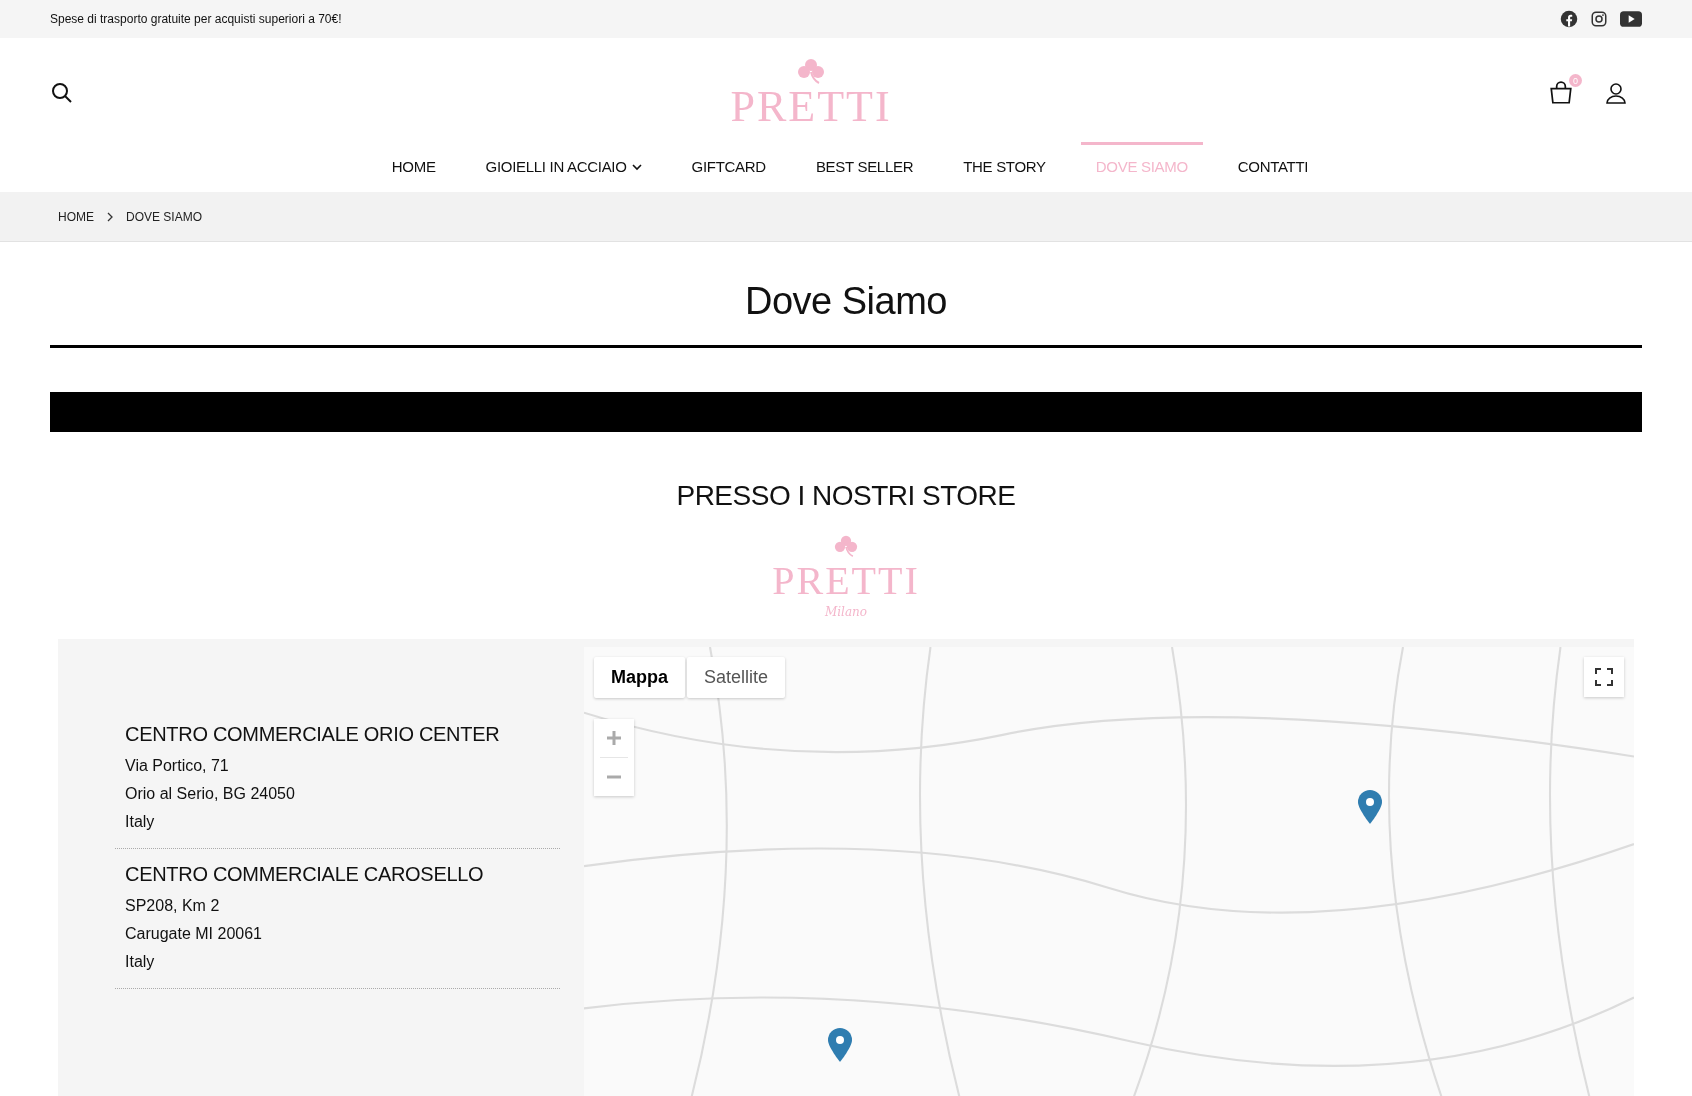 Image resolution: width=1692 pixels, height=1096 pixels. Describe the element at coordinates (194, 933) in the screenshot. I see `store-address-line: Carugate MI 20061` at that location.